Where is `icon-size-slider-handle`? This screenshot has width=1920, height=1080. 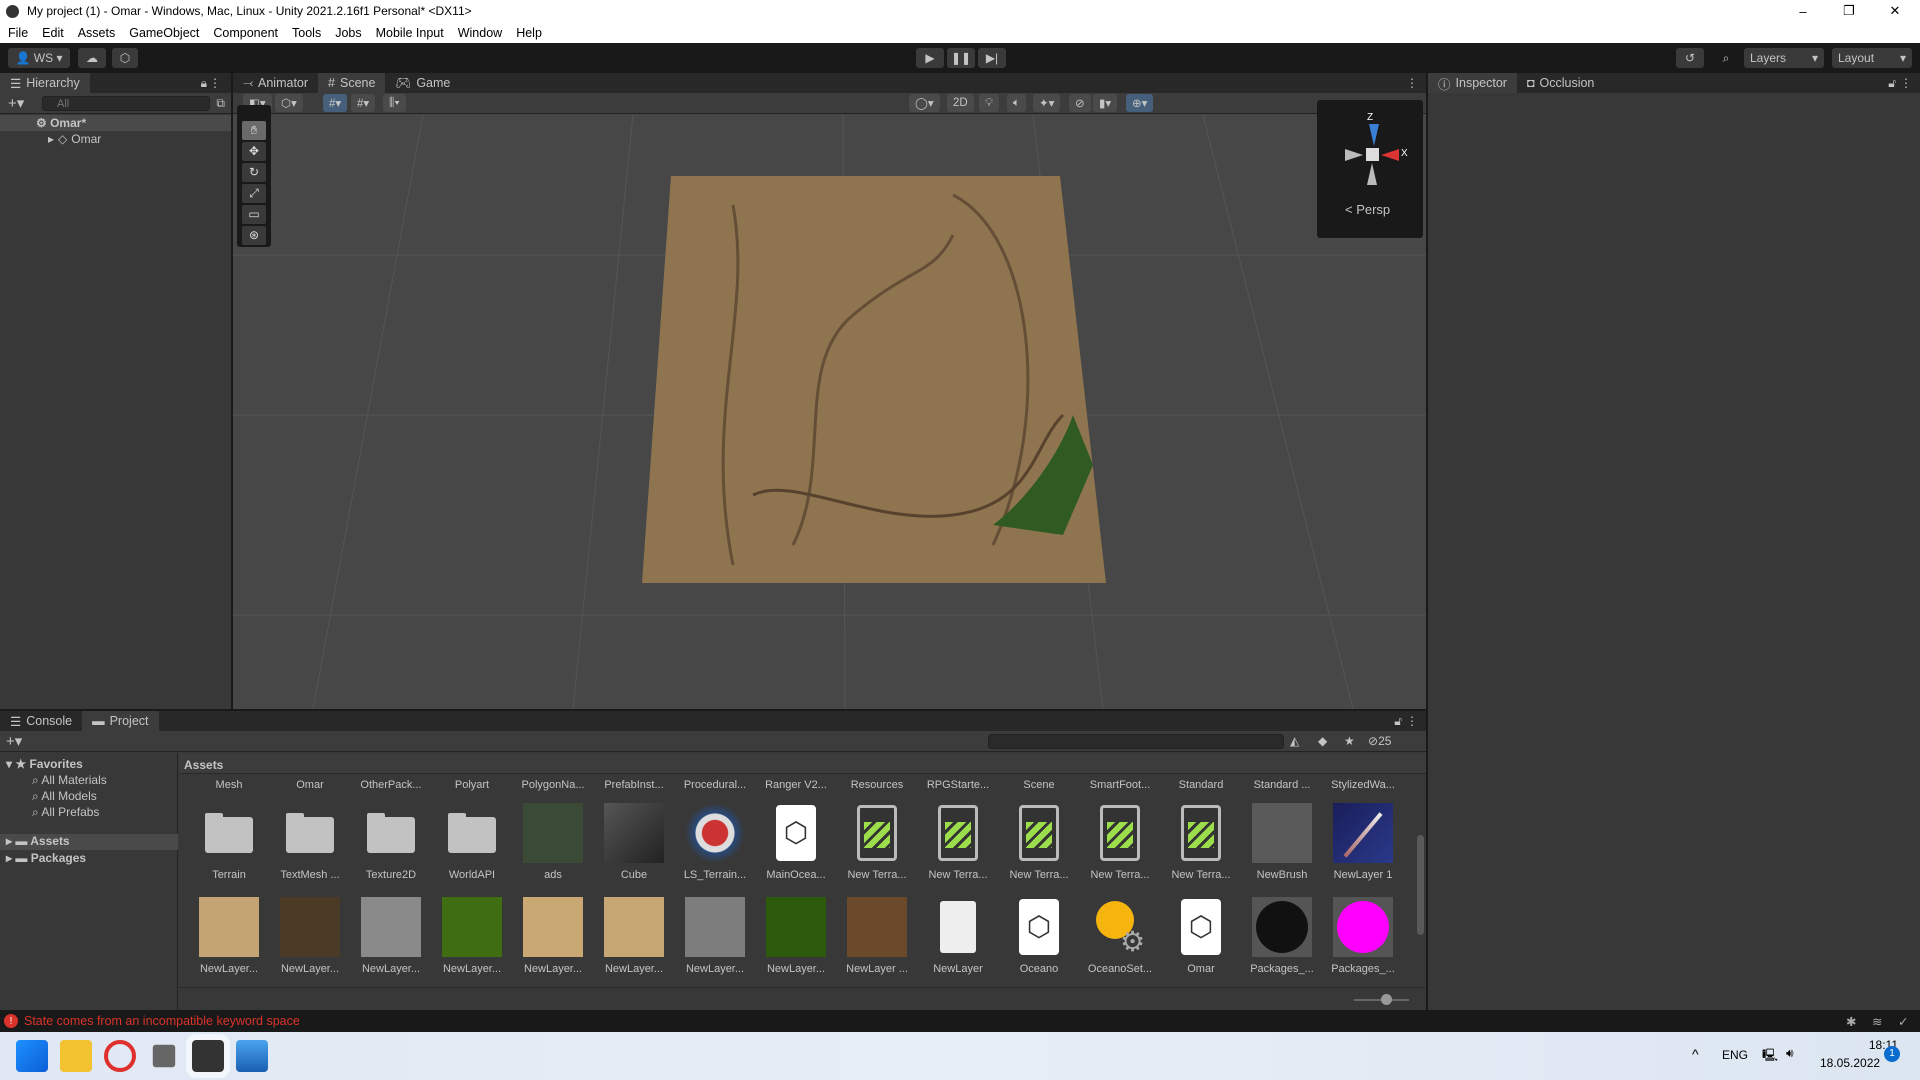 icon-size-slider-handle is located at coordinates (1386, 999).